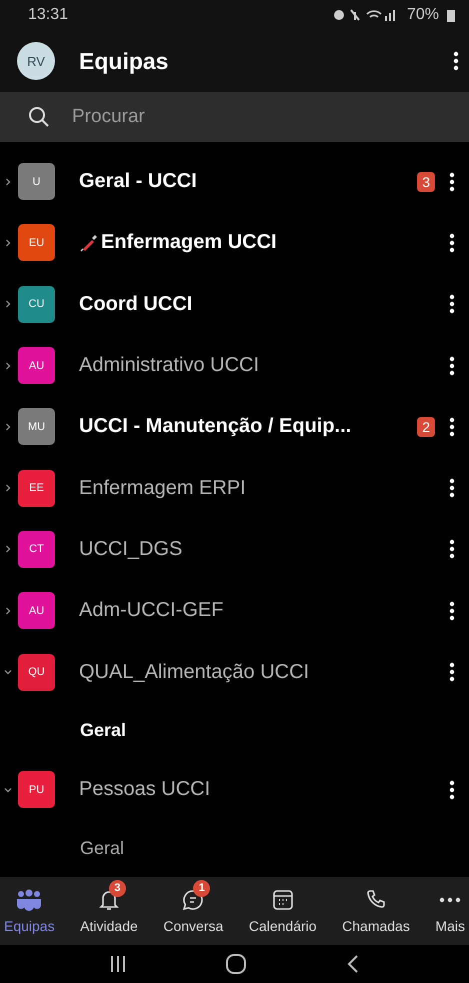 Image resolution: width=469 pixels, height=983 pixels. I want to click on user-avatar: RV, so click(36, 61).